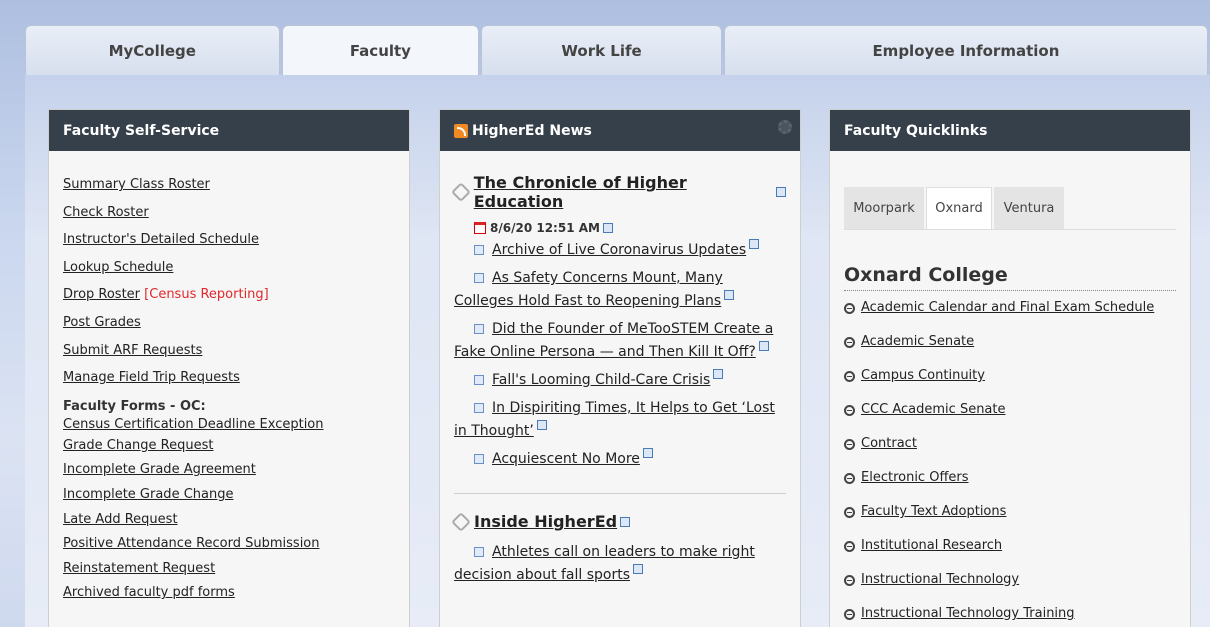  I want to click on quicklink-item: Instructional Technology Training, so click(1010, 612).